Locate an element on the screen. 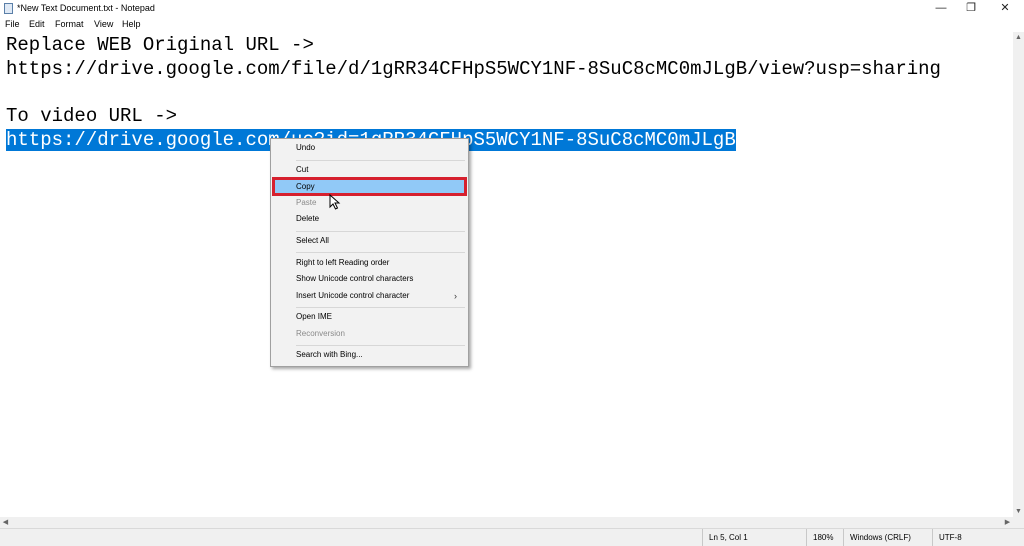 This screenshot has width=1024, height=546. window-title: *New Text Document.txt - Notepad is located at coordinates (86, 8).